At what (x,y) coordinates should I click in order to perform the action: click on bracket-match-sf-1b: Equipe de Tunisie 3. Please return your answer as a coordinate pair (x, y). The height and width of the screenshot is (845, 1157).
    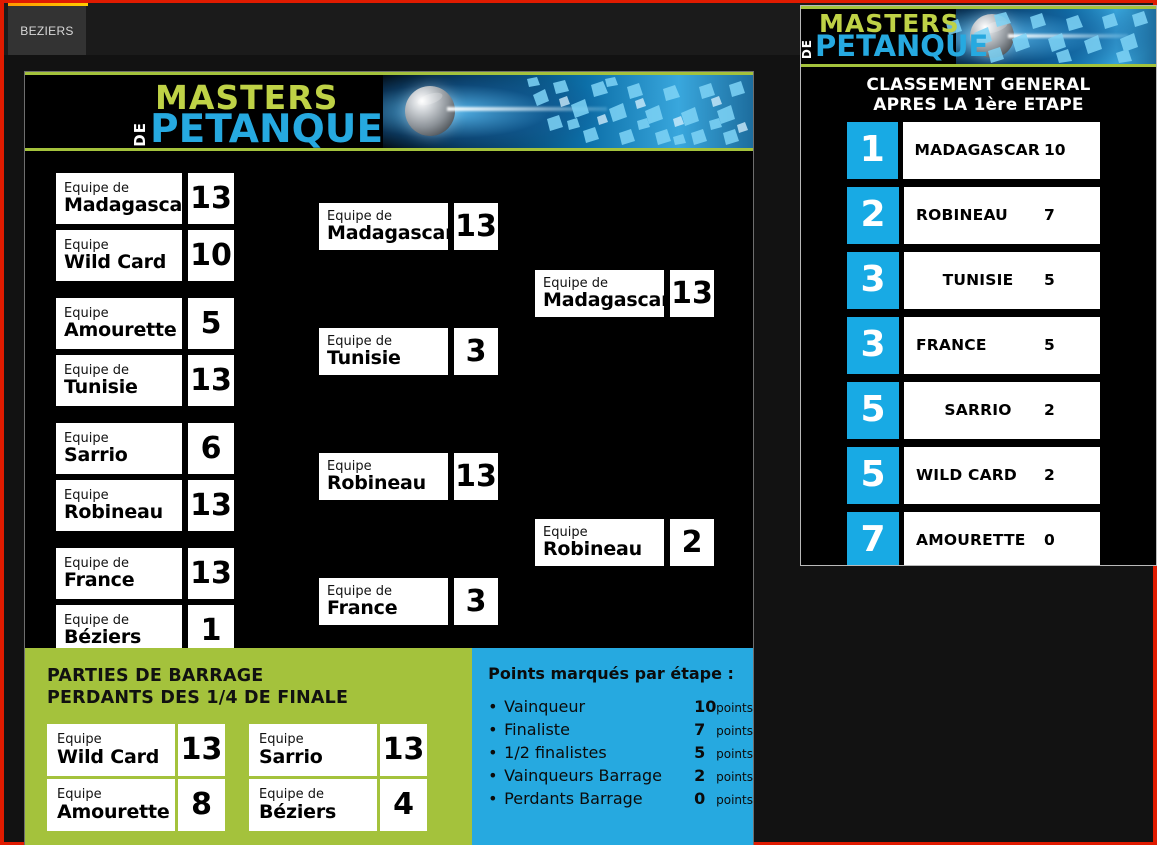
    Looking at the image, I should click on (408, 351).